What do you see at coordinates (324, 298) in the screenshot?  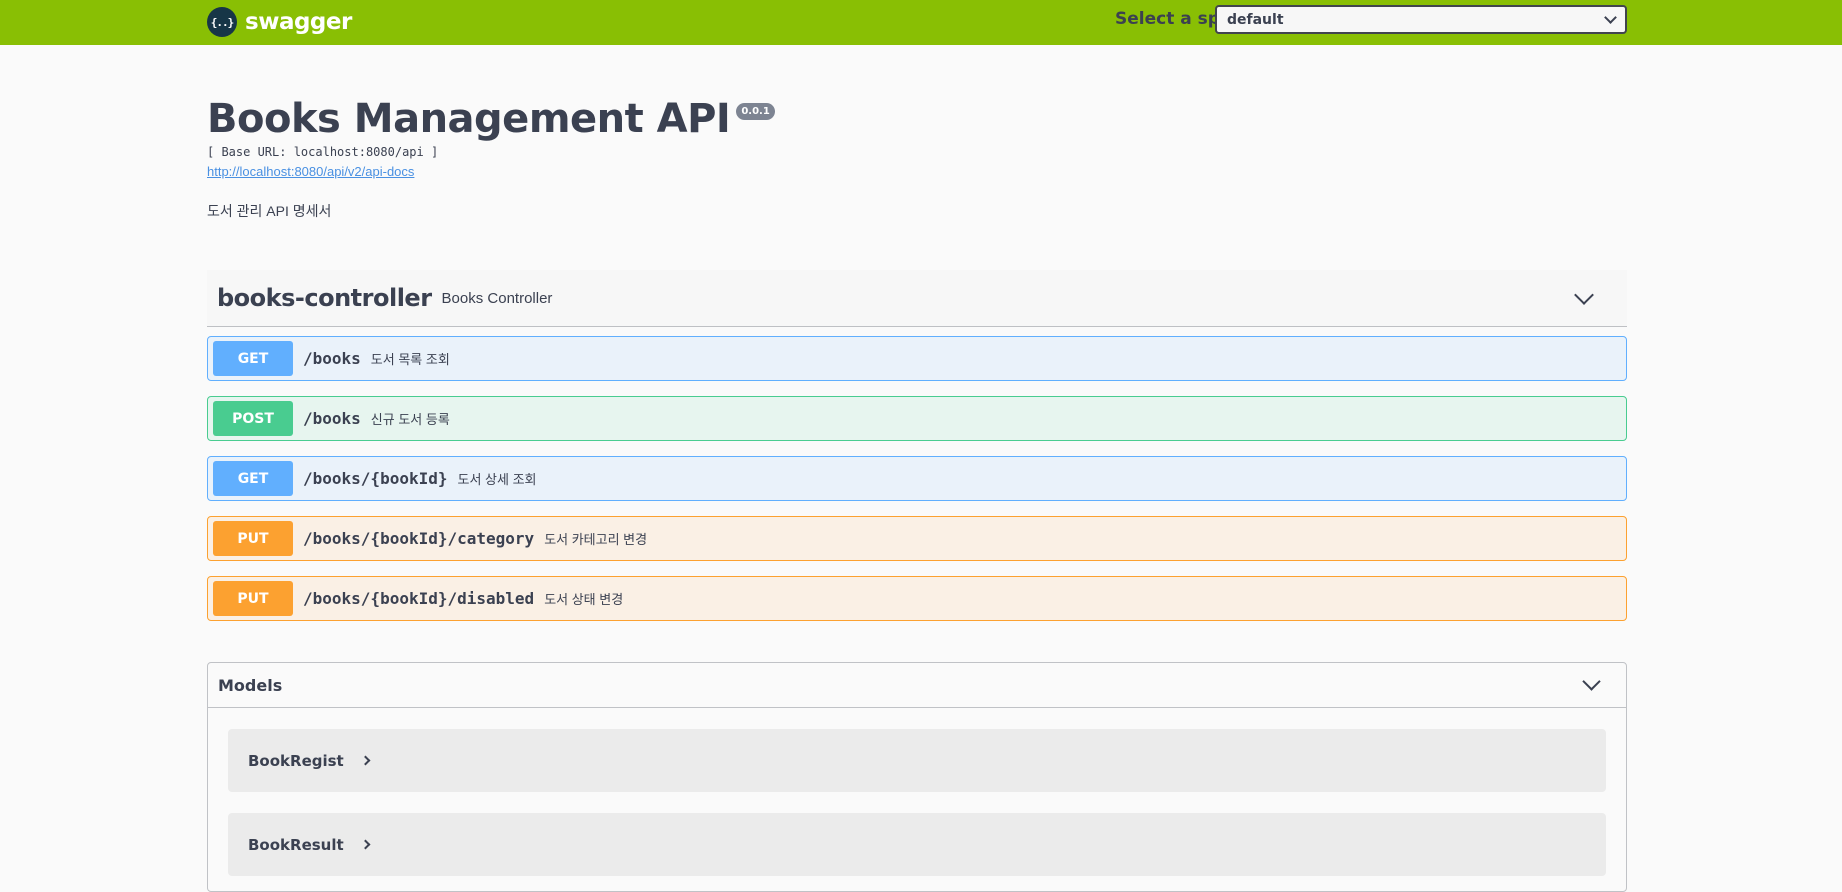 I see `controller-name: books-controller` at bounding box center [324, 298].